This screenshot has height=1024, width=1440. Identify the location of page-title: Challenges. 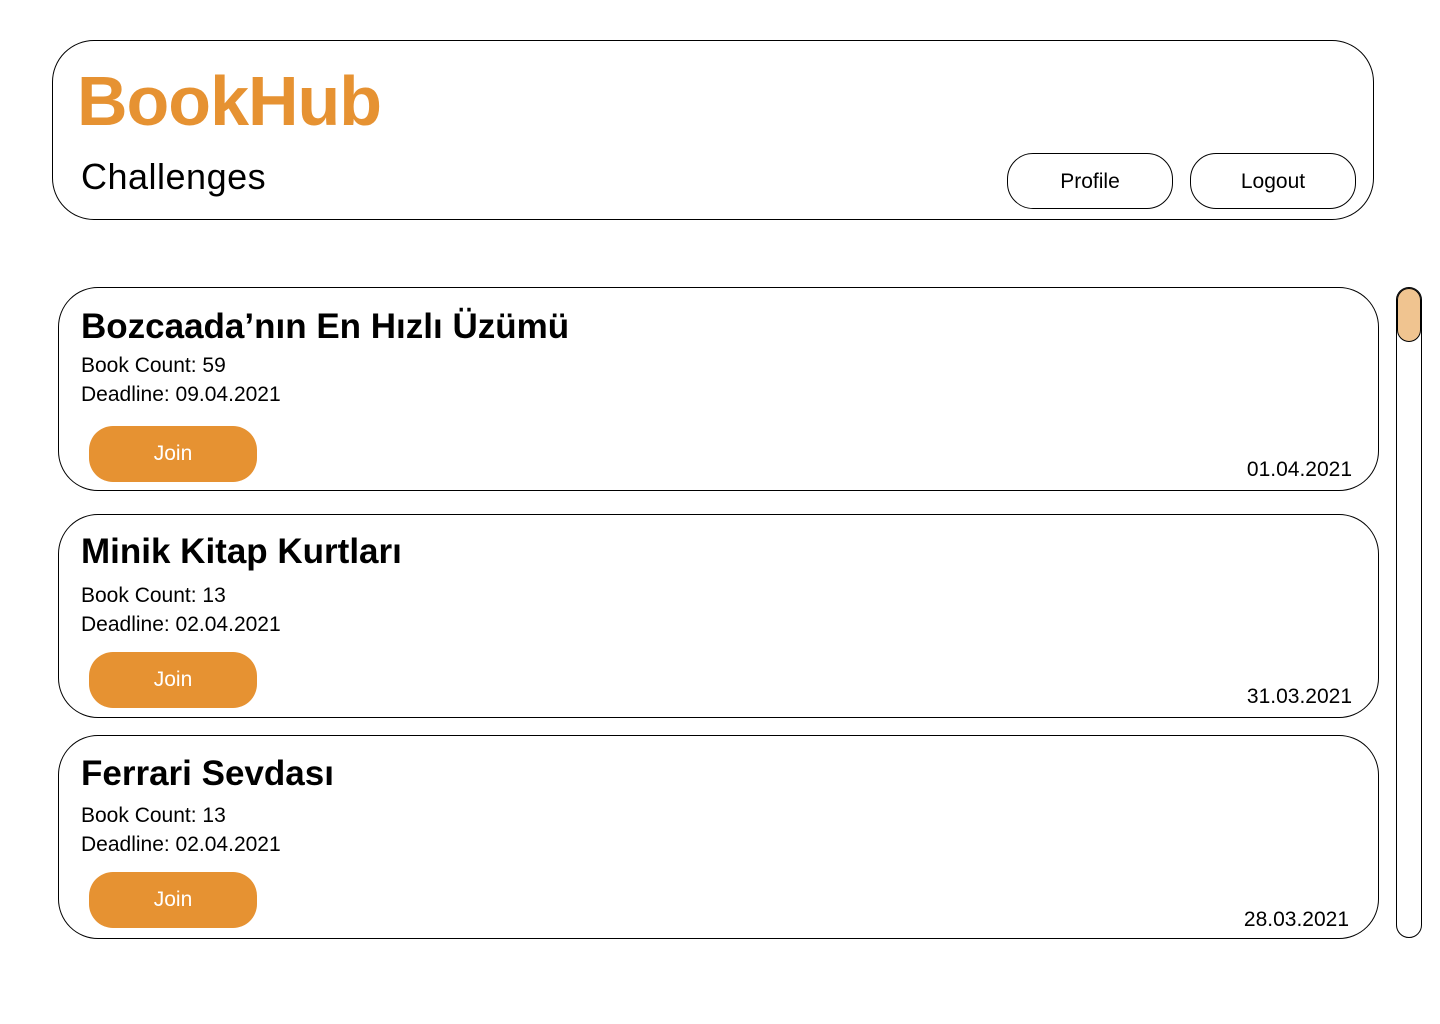
(174, 176).